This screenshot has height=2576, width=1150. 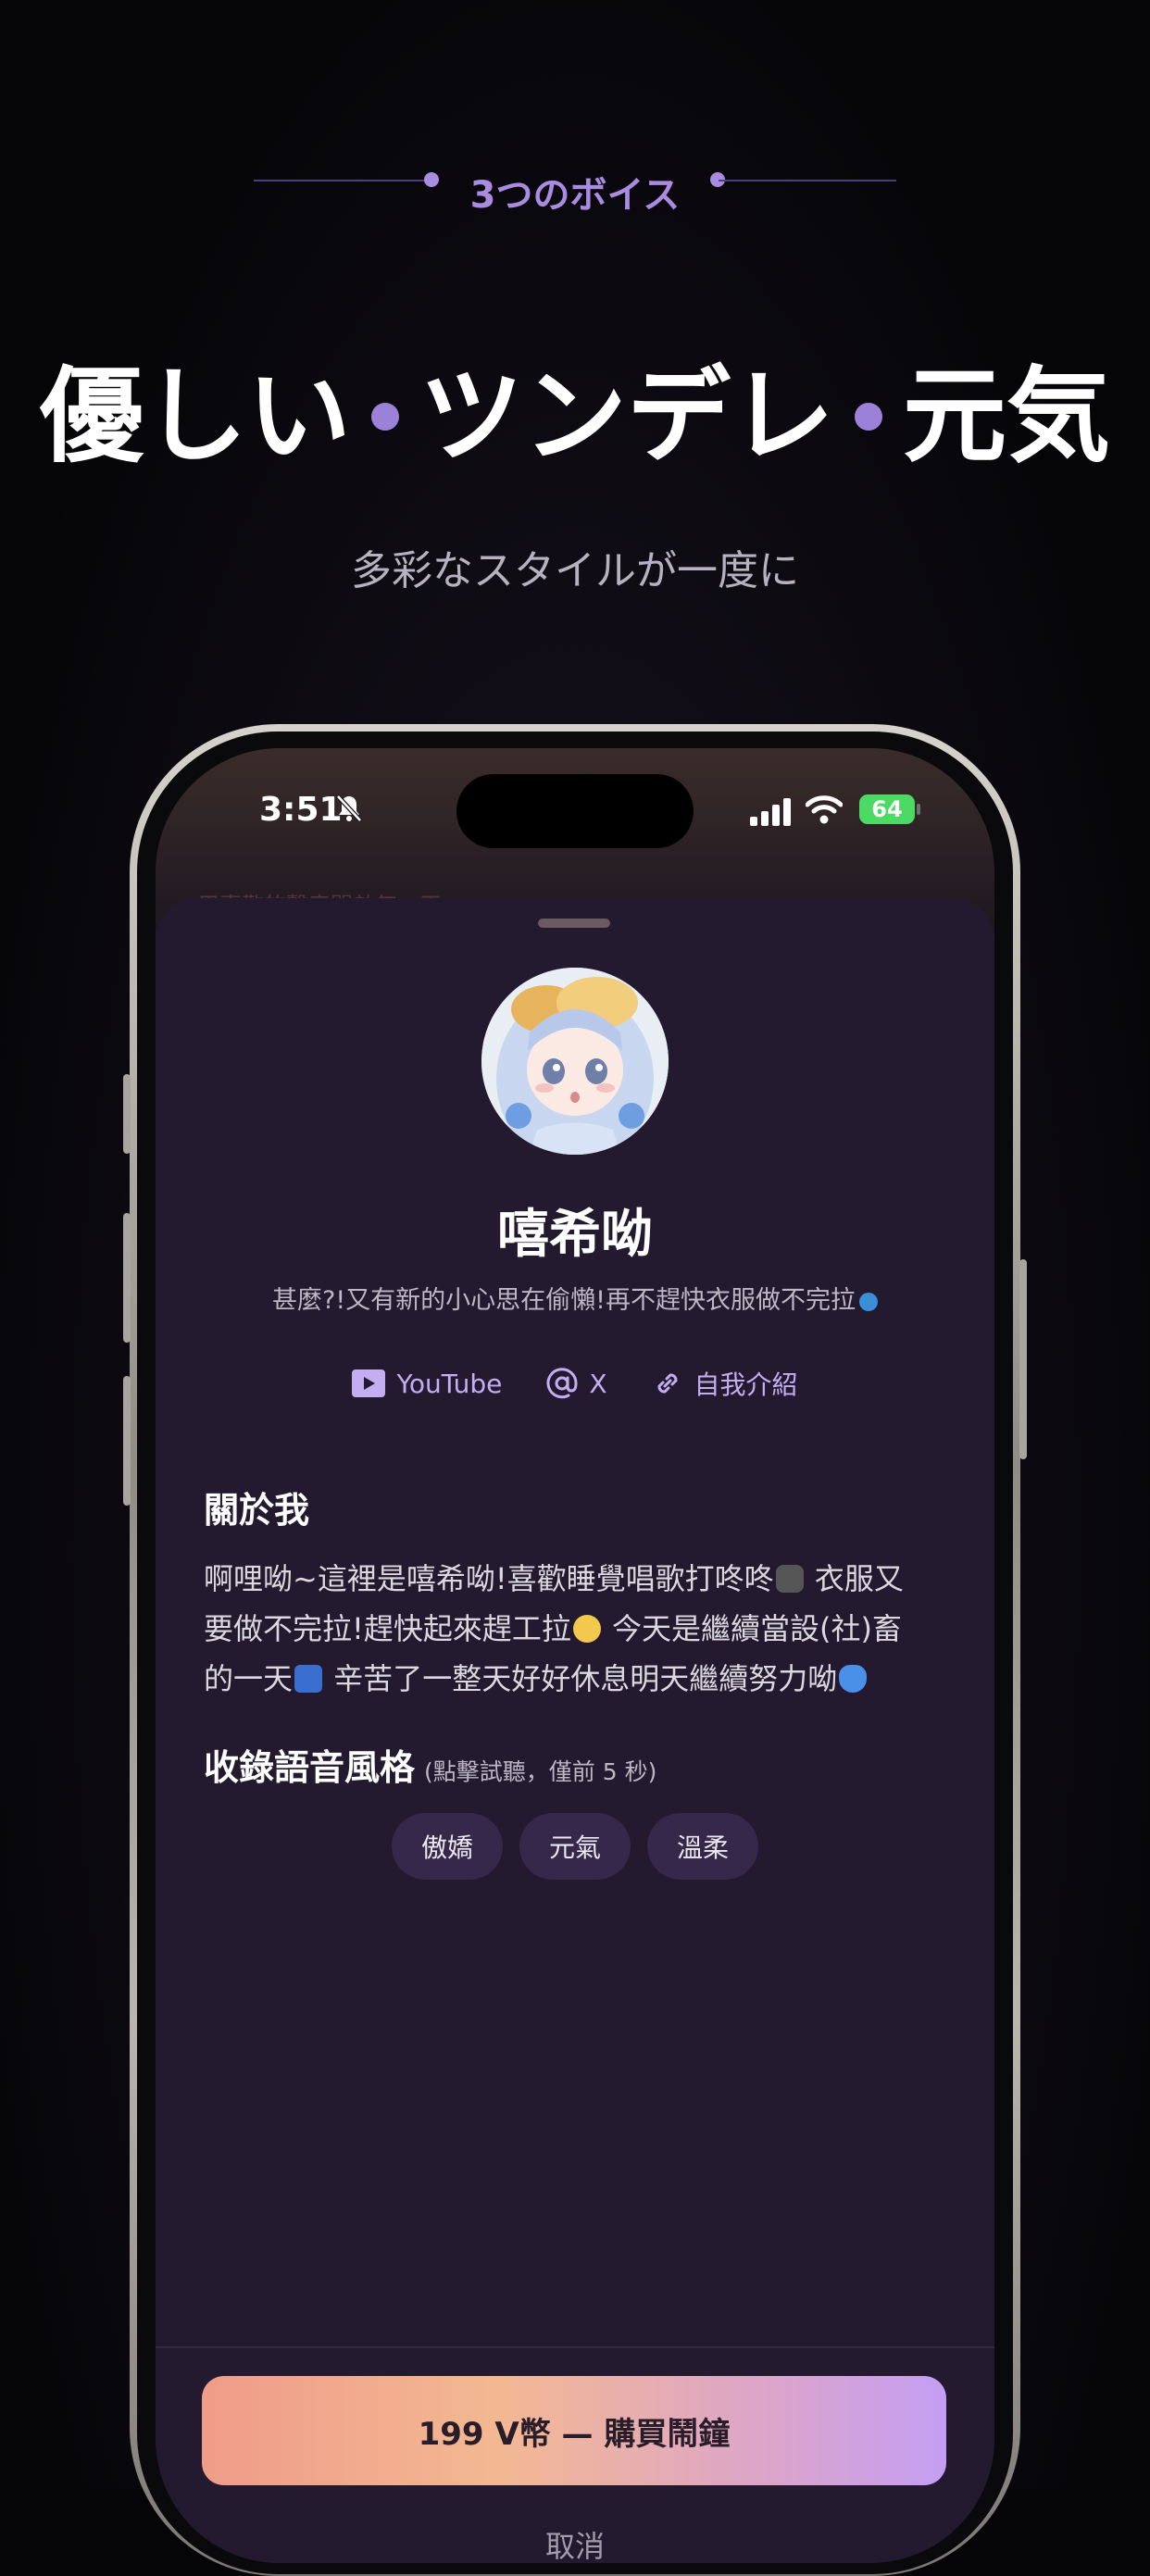 What do you see at coordinates (257, 1510) in the screenshot?
I see `about-title: 關於我` at bounding box center [257, 1510].